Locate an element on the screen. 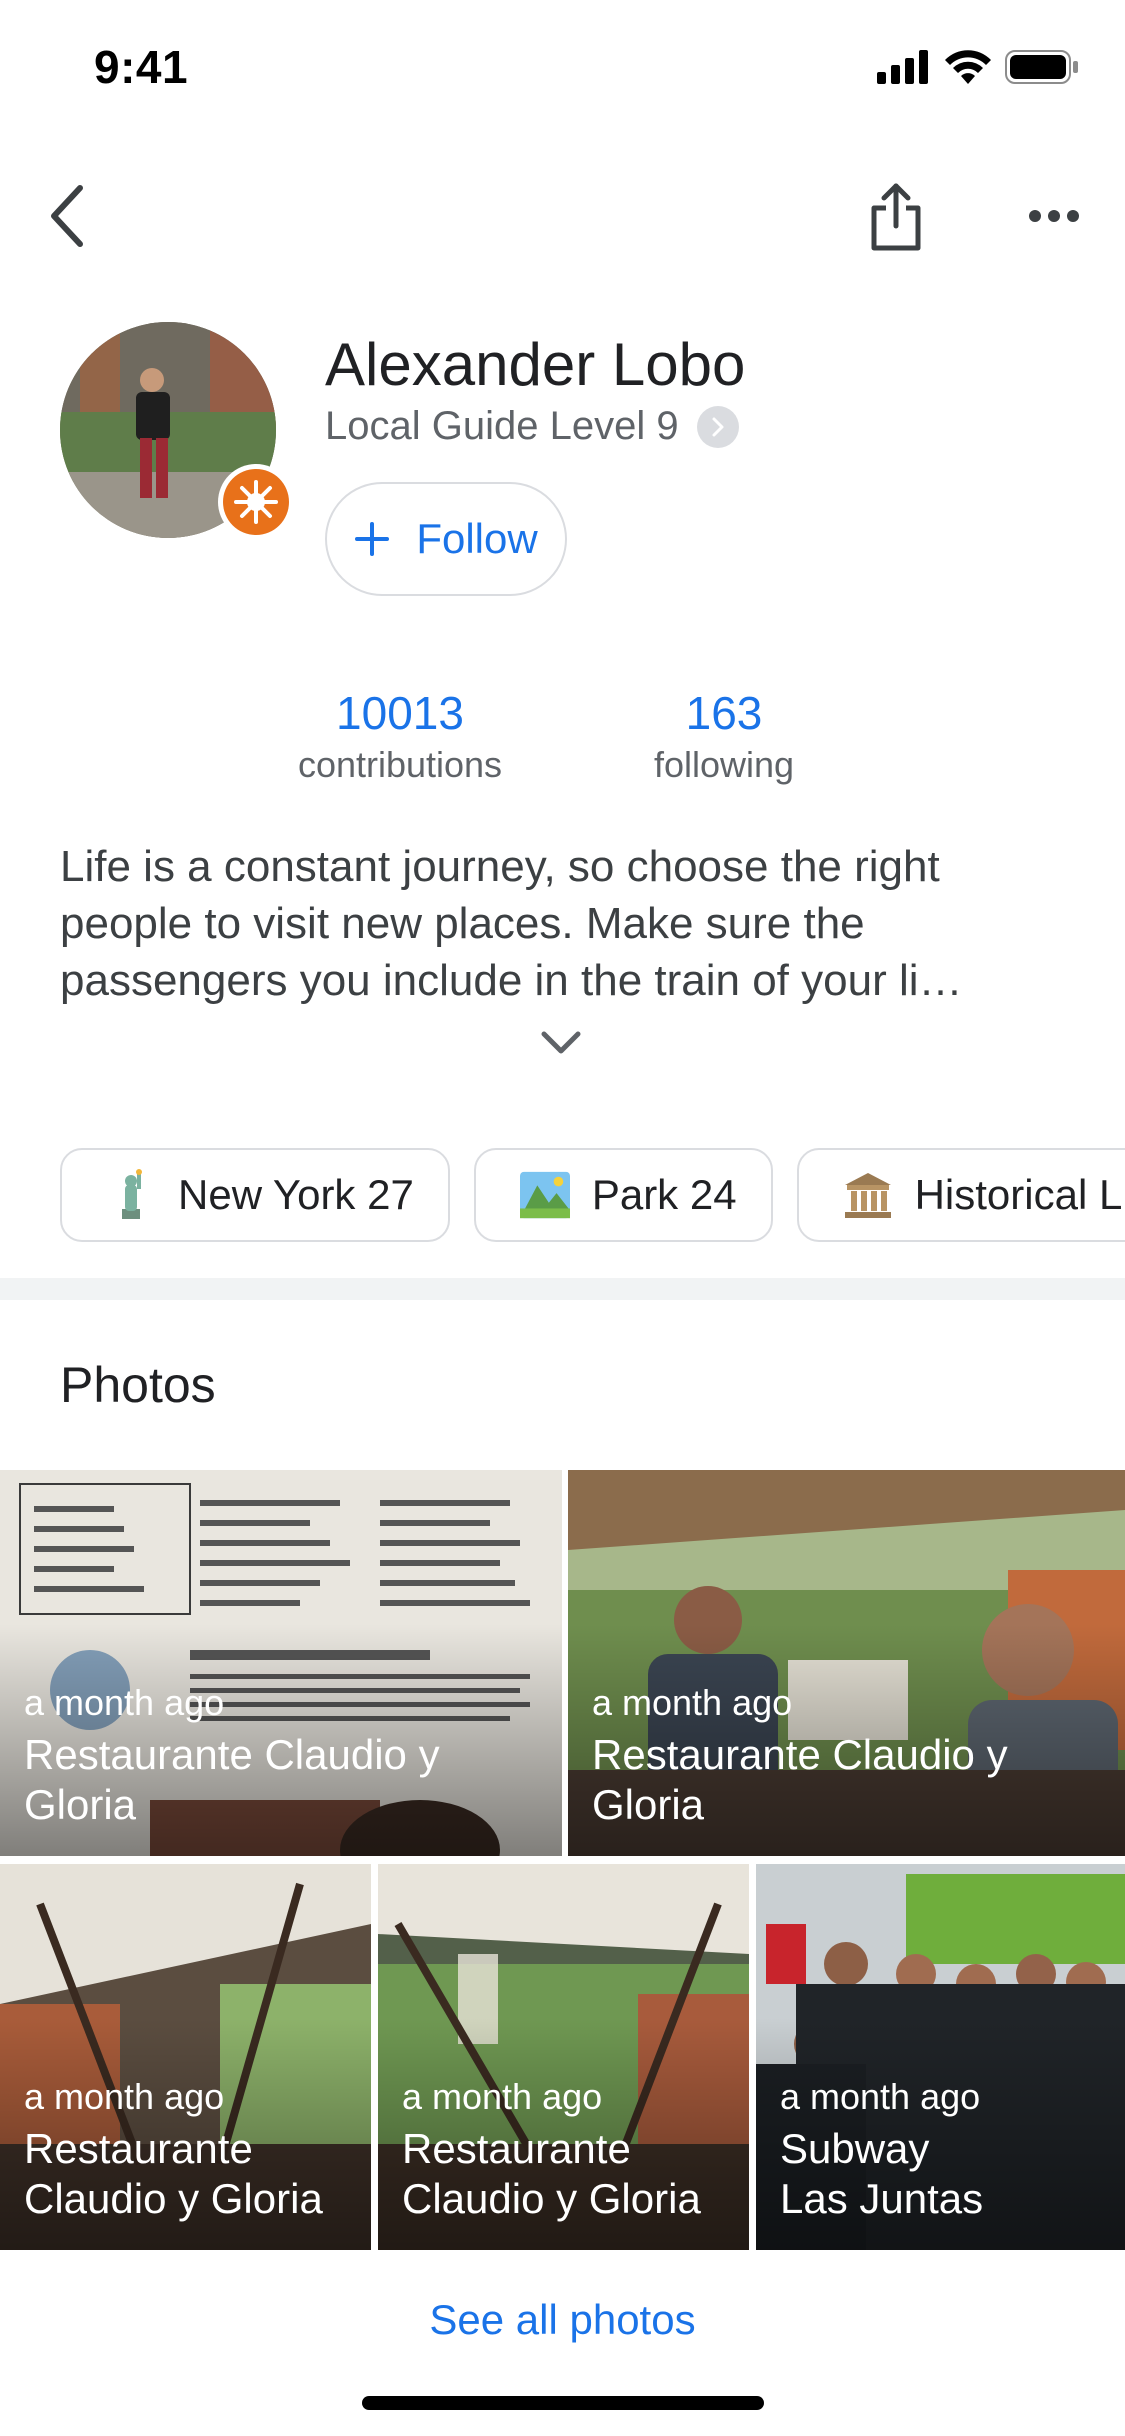 The width and height of the screenshot is (1125, 2436). share-icon is located at coordinates (896, 217).